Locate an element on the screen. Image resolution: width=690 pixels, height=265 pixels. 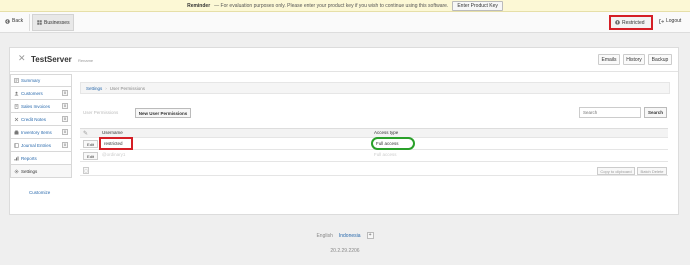
user-menu-button: Restricted is located at coordinates (631, 22).